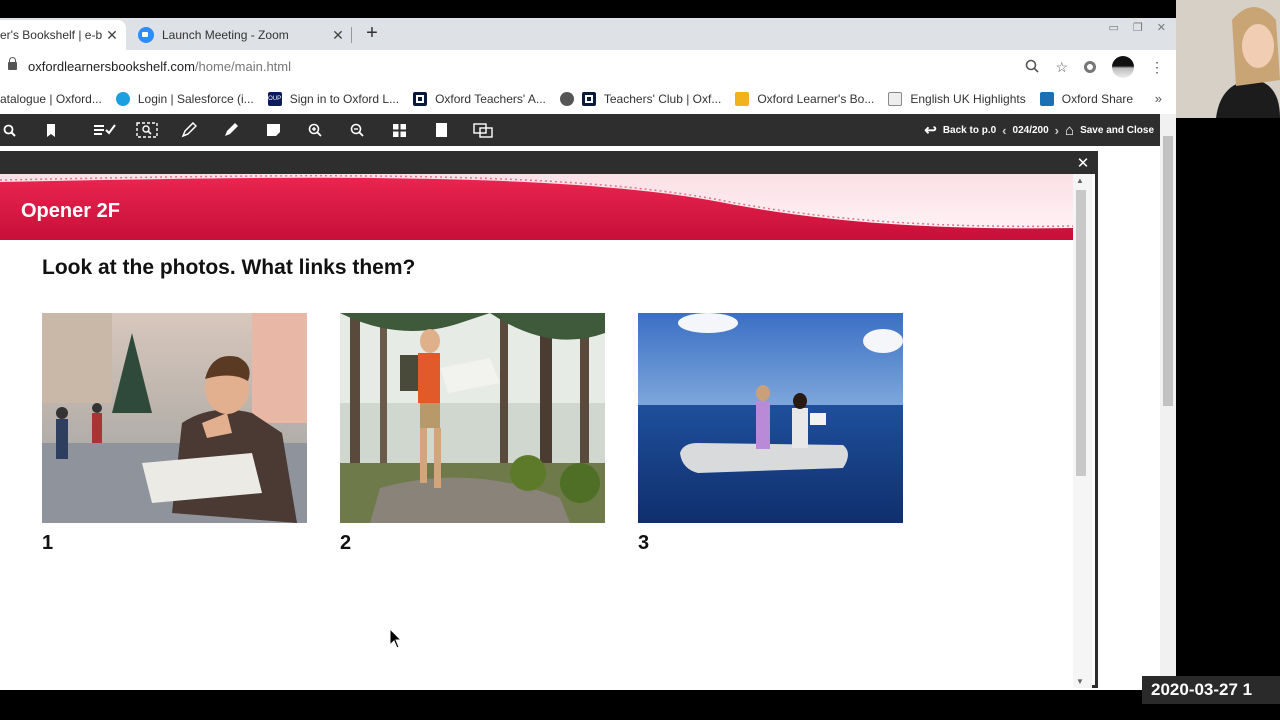 Image resolution: width=1280 pixels, height=720 pixels. Describe the element at coordinates (644, 543) in the screenshot. I see `photo-number-3: 3` at that location.